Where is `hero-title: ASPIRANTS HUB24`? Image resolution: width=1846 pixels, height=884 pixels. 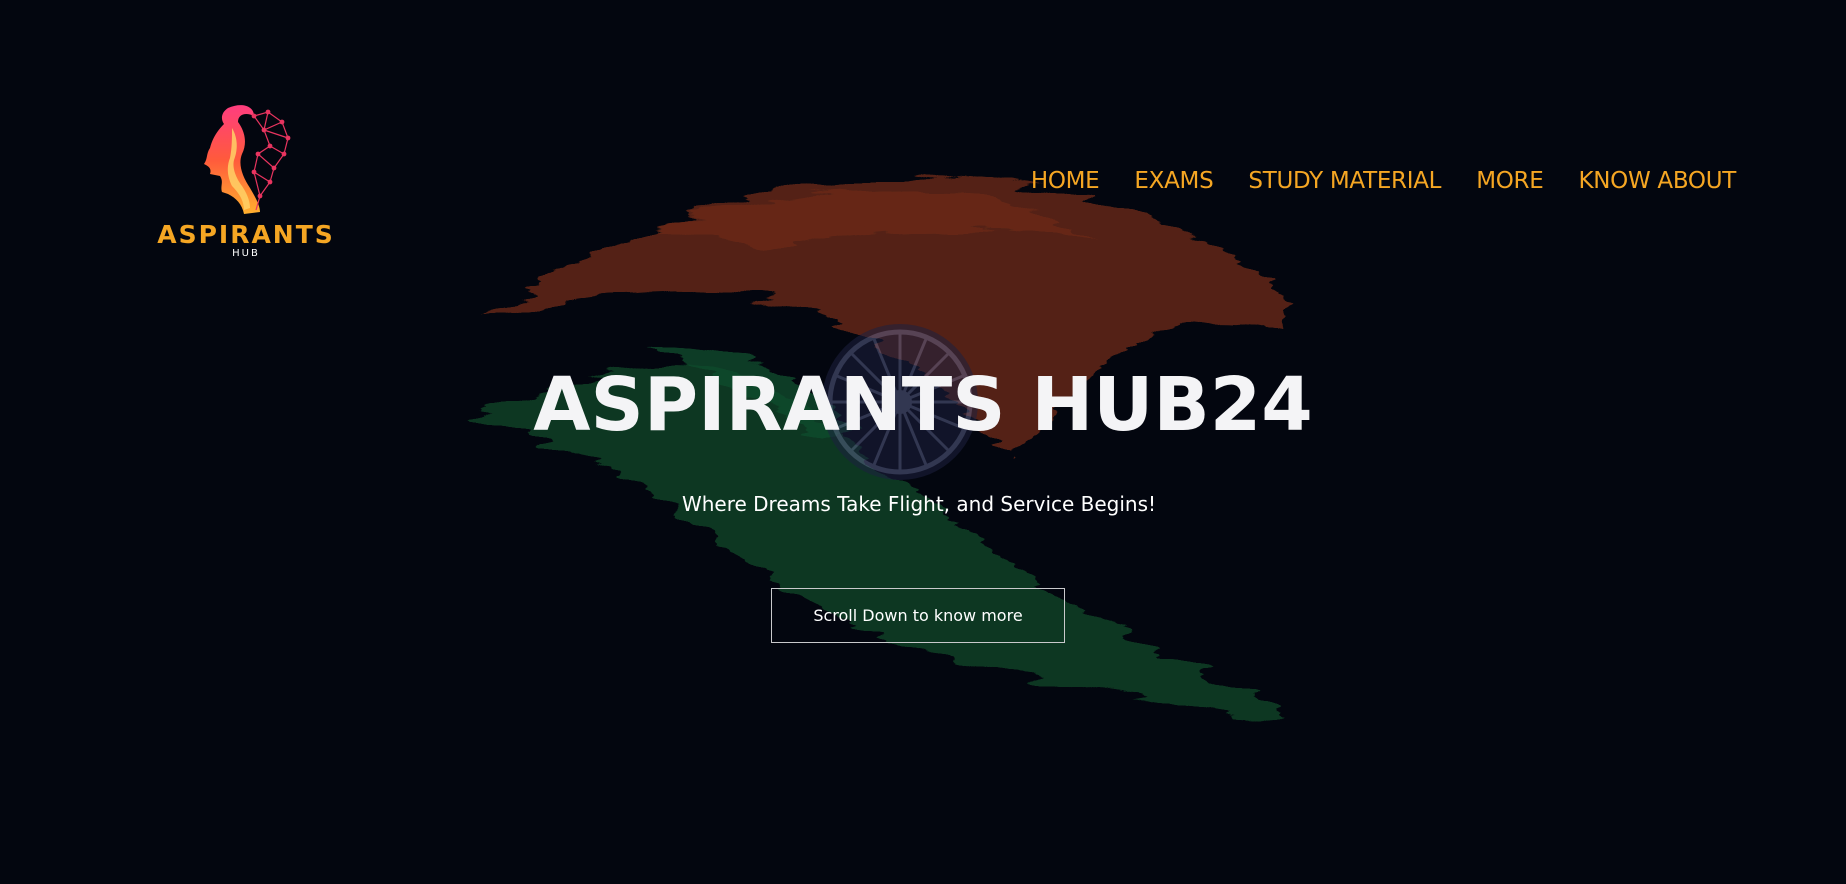 hero-title: ASPIRANTS HUB24 is located at coordinates (923, 405).